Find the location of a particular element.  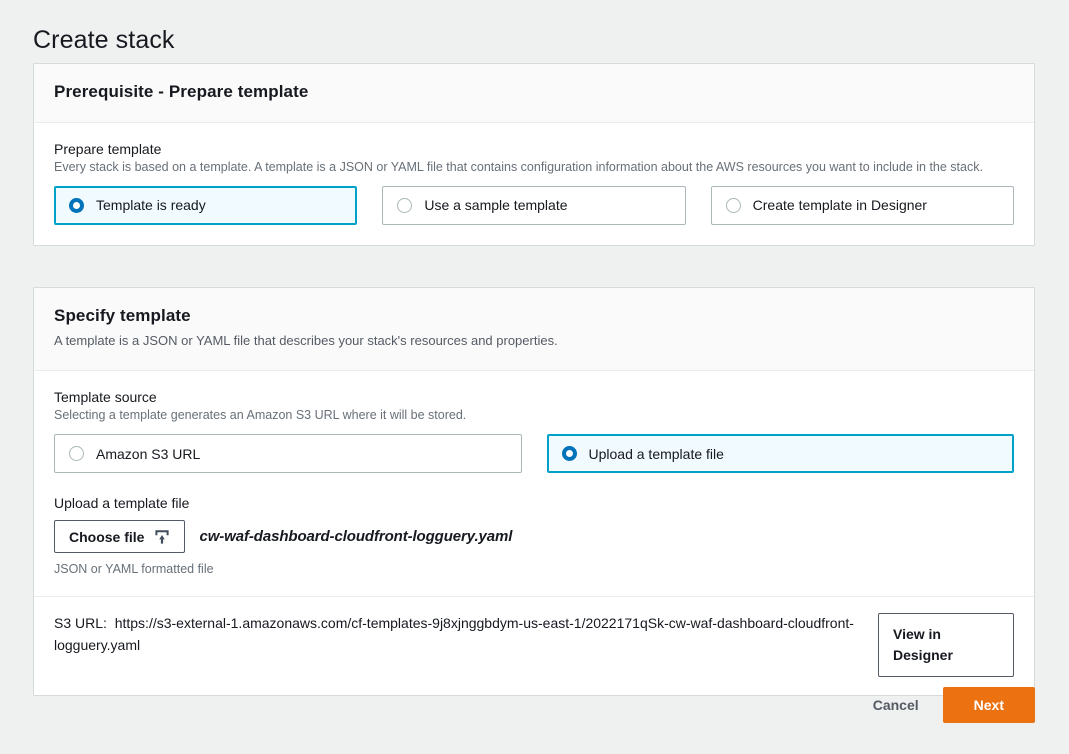

view-in-designer-button: View in Designer is located at coordinates (946, 645).